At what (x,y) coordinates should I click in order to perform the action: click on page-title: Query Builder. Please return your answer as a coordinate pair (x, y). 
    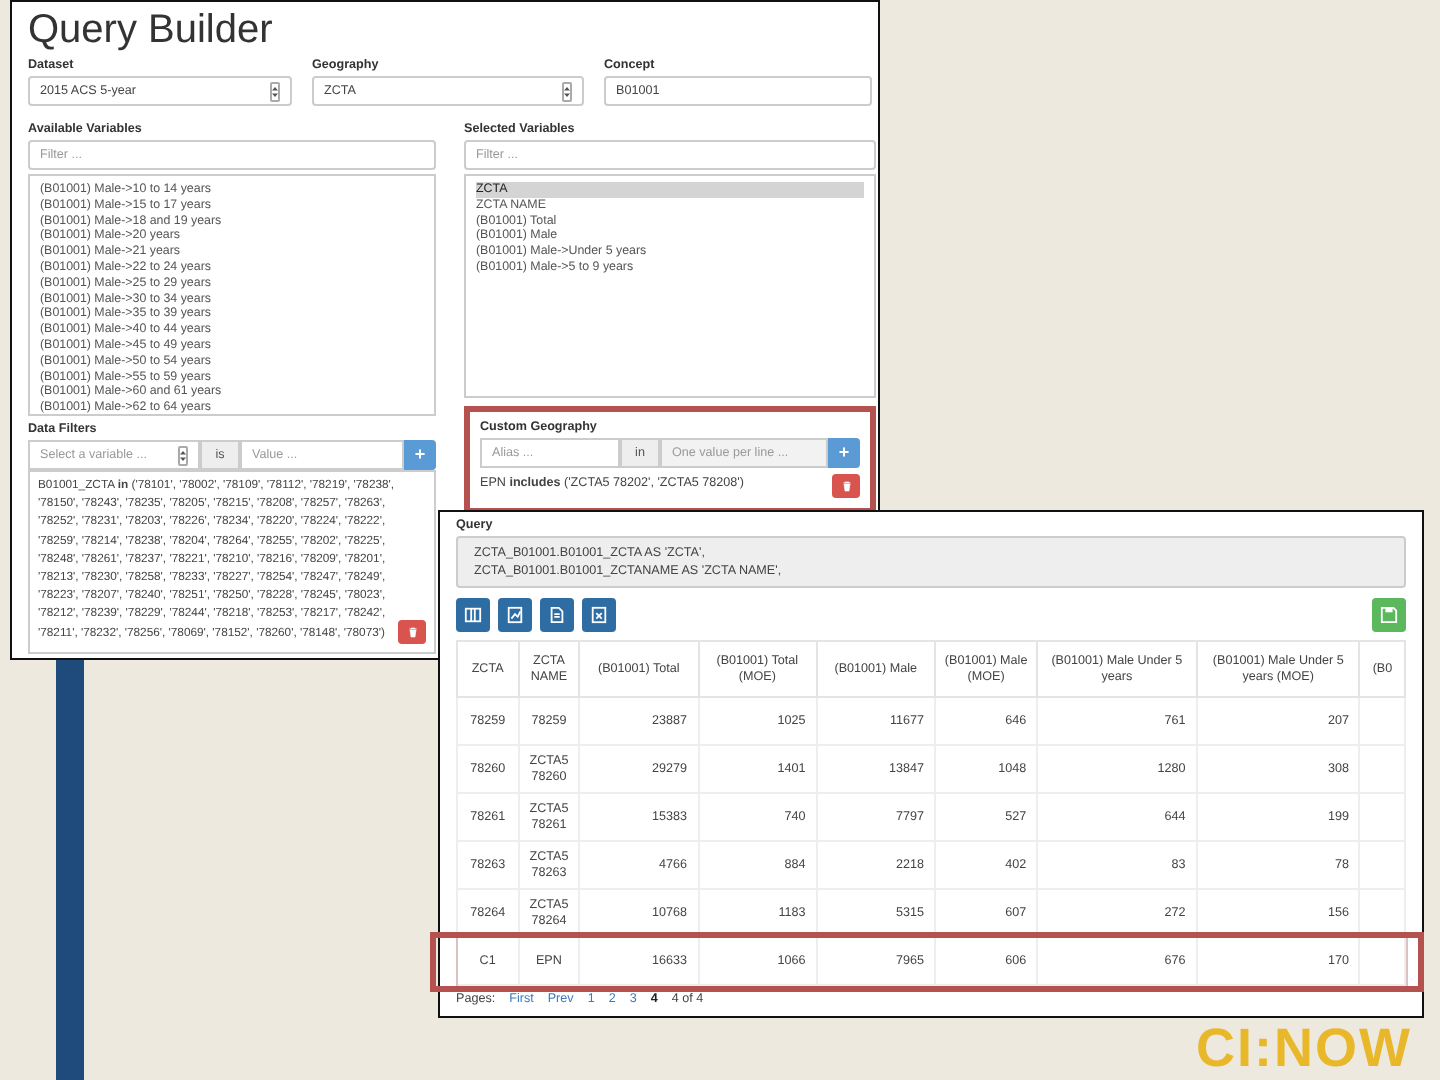
    Looking at the image, I should click on (151, 30).